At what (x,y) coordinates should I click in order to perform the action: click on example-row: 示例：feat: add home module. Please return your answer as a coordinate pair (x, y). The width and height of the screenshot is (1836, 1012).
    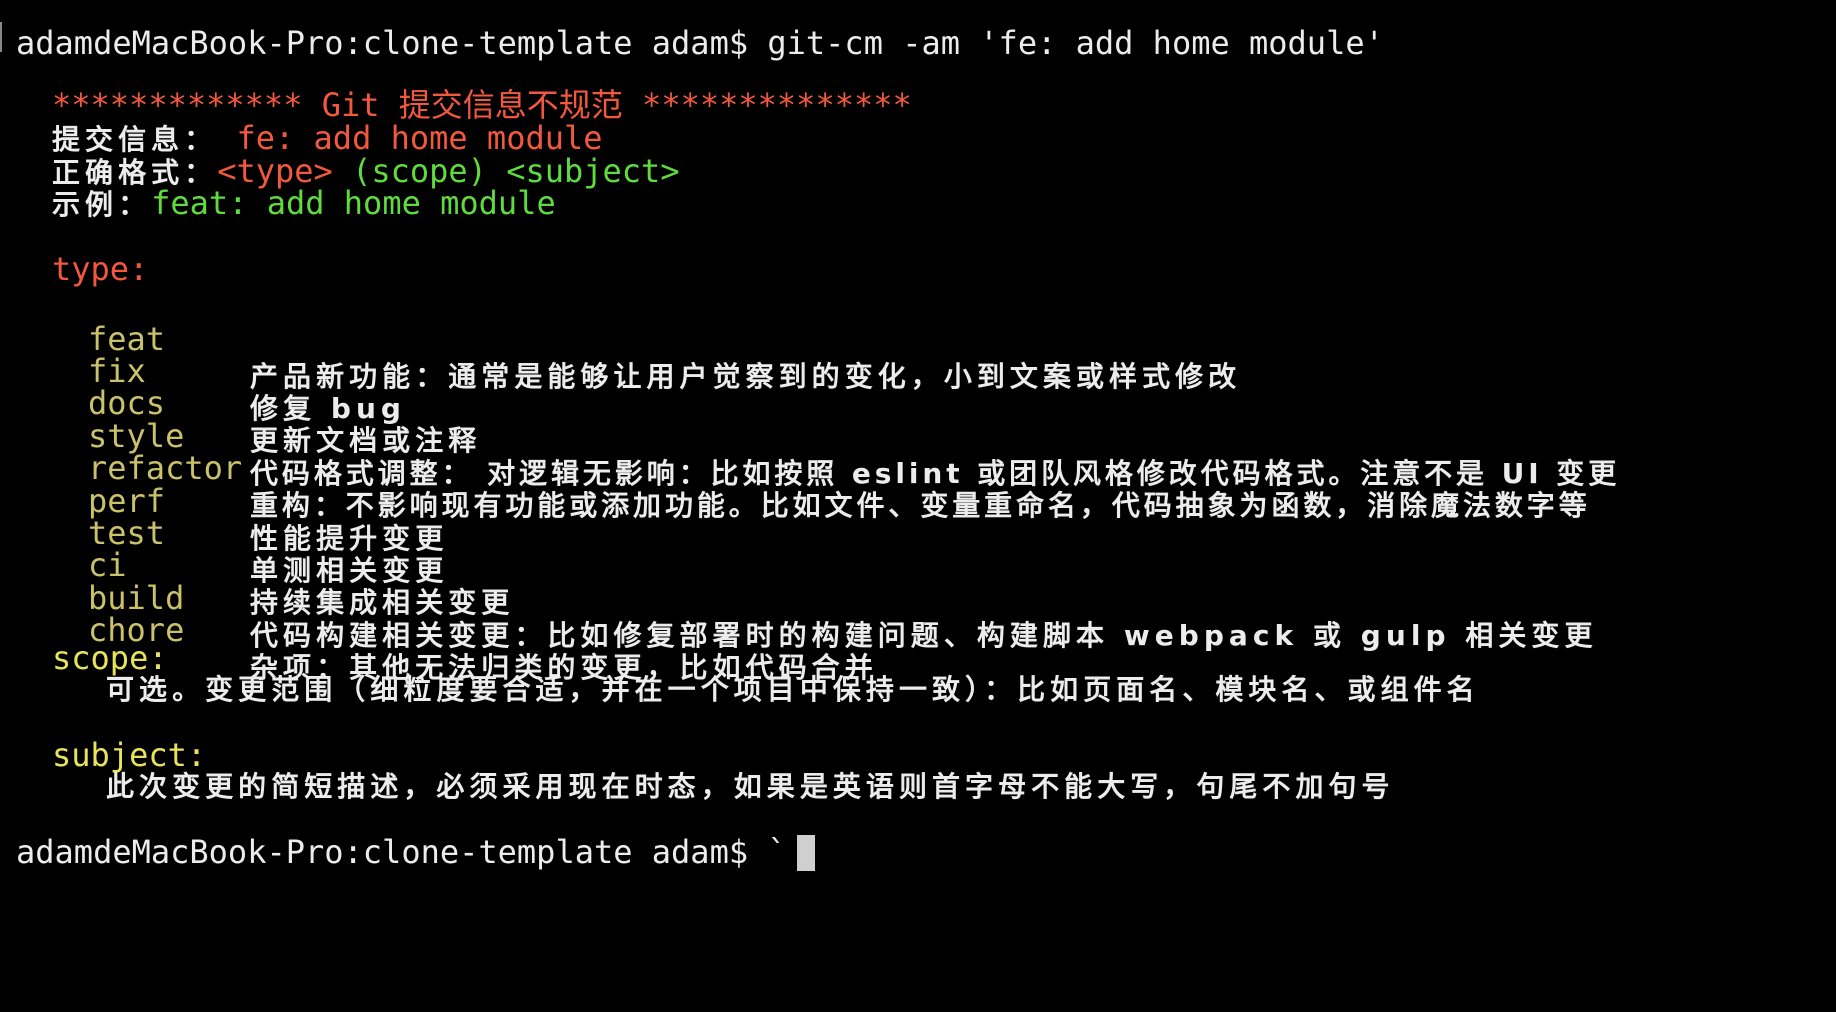
    Looking at the image, I should click on (304, 203).